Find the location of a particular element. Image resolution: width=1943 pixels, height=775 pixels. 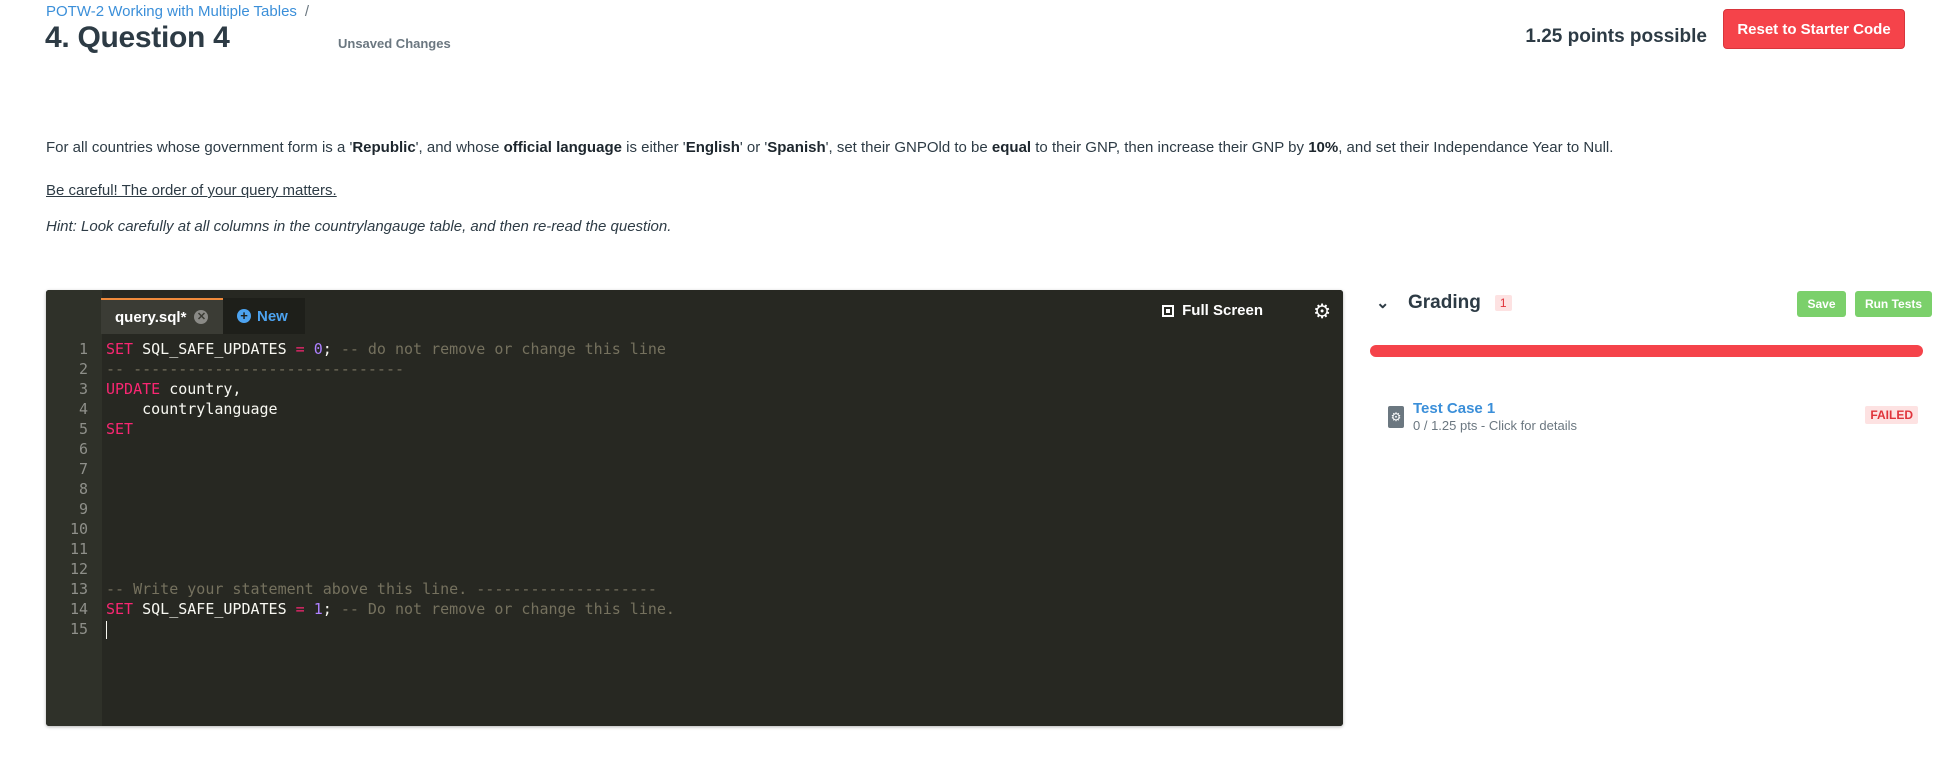

fullscreen-button: Full Screen is located at coordinates (1212, 310).